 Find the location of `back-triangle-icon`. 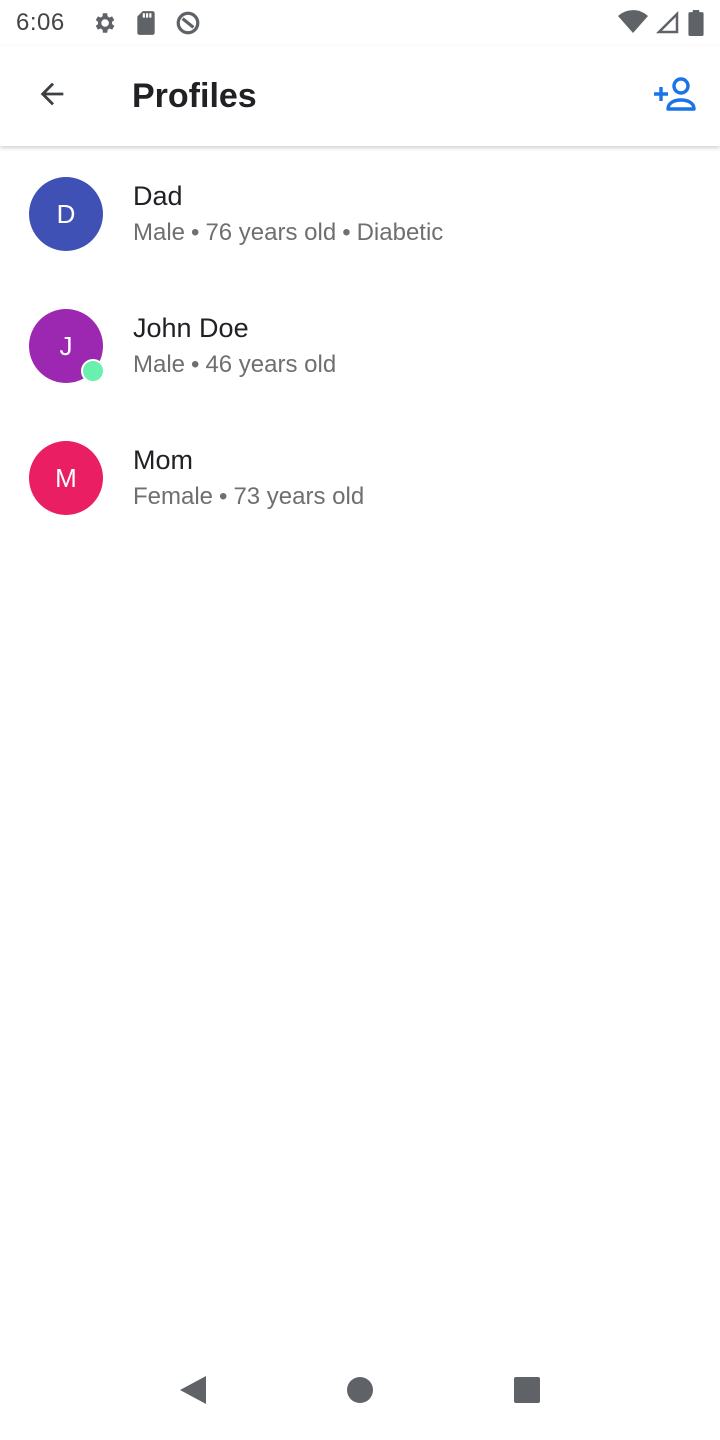

back-triangle-icon is located at coordinates (193, 1392).